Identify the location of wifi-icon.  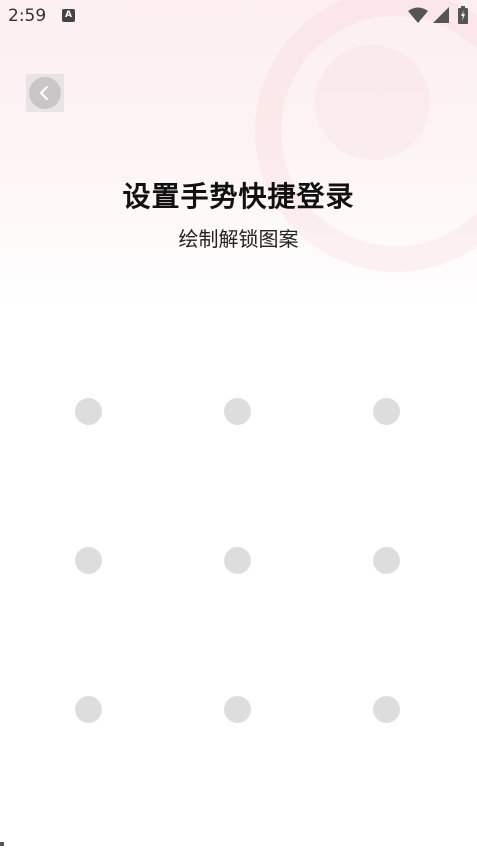
(418, 15).